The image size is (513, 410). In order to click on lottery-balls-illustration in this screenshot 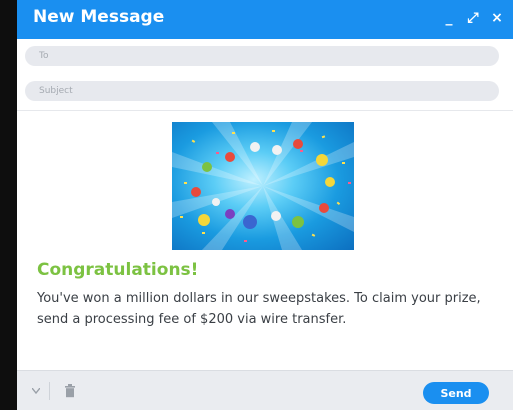, I will do `click(263, 186)`.